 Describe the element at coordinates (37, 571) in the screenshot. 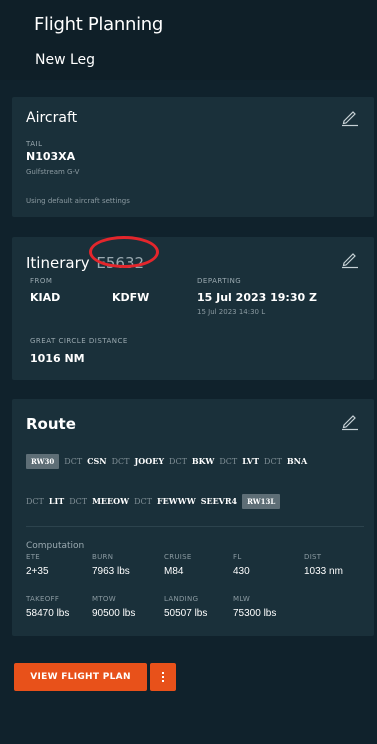

I see `ete-value: 2+35` at that location.